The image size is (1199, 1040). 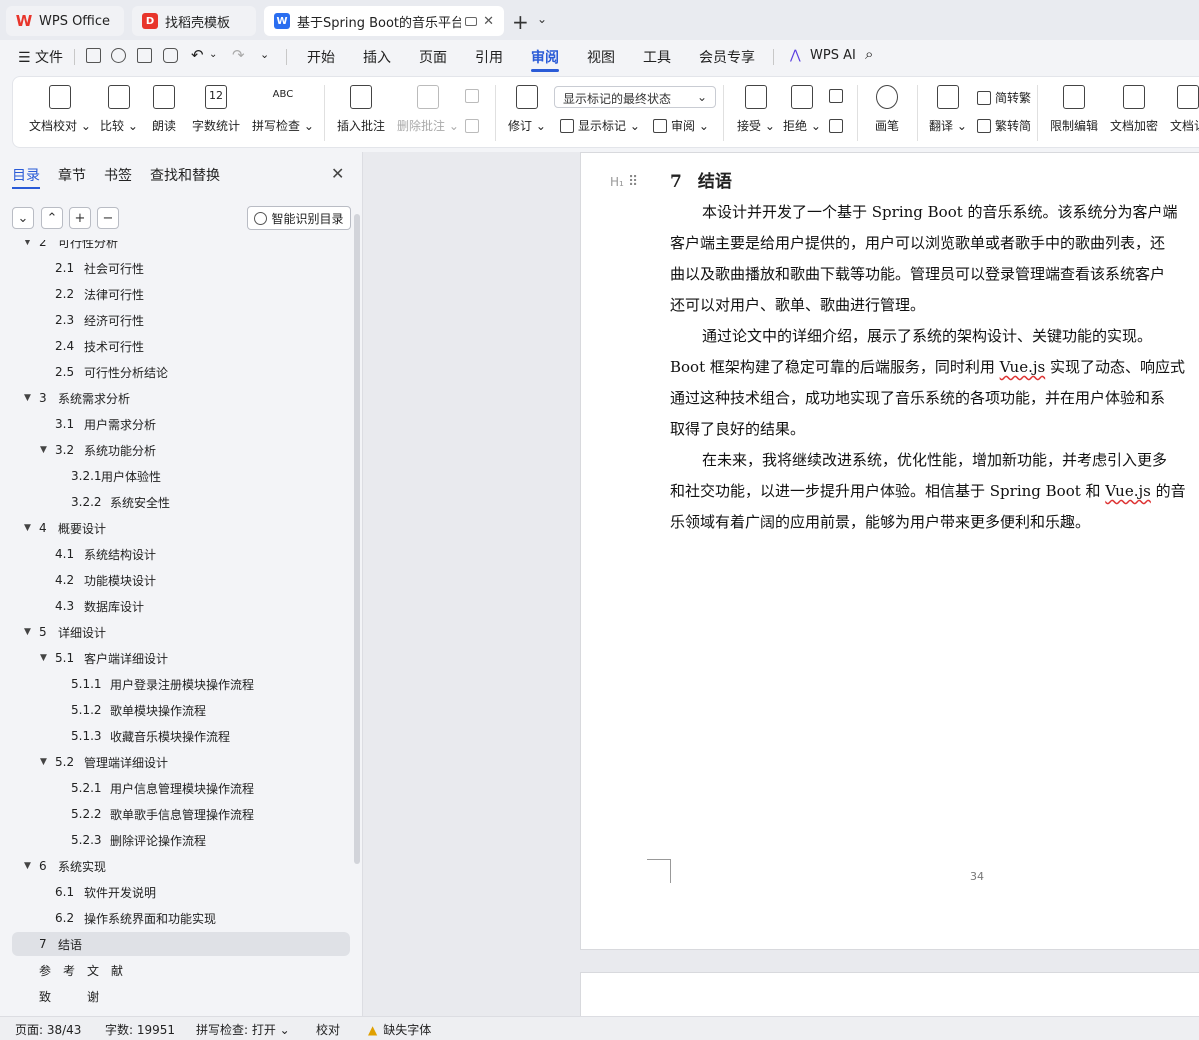 I want to click on share-icon, so click(x=118, y=55).